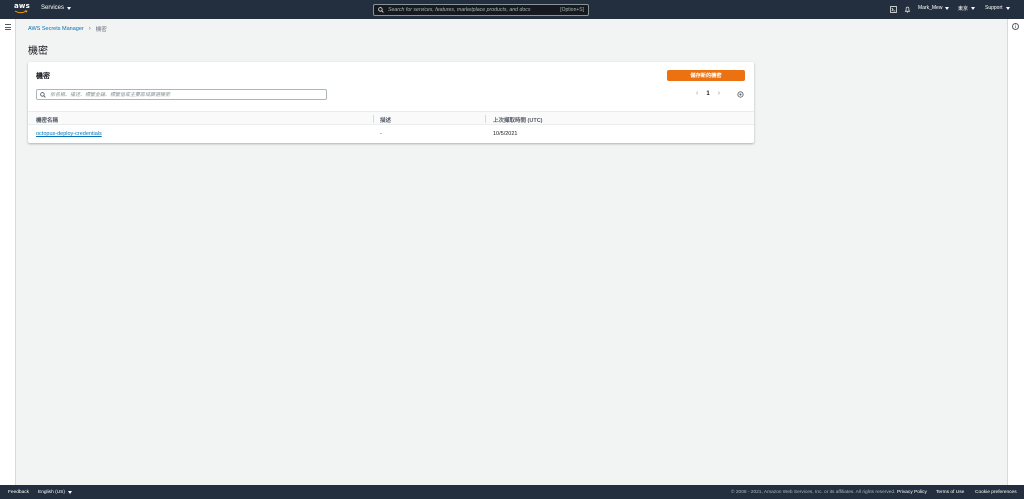 Image resolution: width=1024 pixels, height=499 pixels. I want to click on language-selector: English (US), so click(55, 492).